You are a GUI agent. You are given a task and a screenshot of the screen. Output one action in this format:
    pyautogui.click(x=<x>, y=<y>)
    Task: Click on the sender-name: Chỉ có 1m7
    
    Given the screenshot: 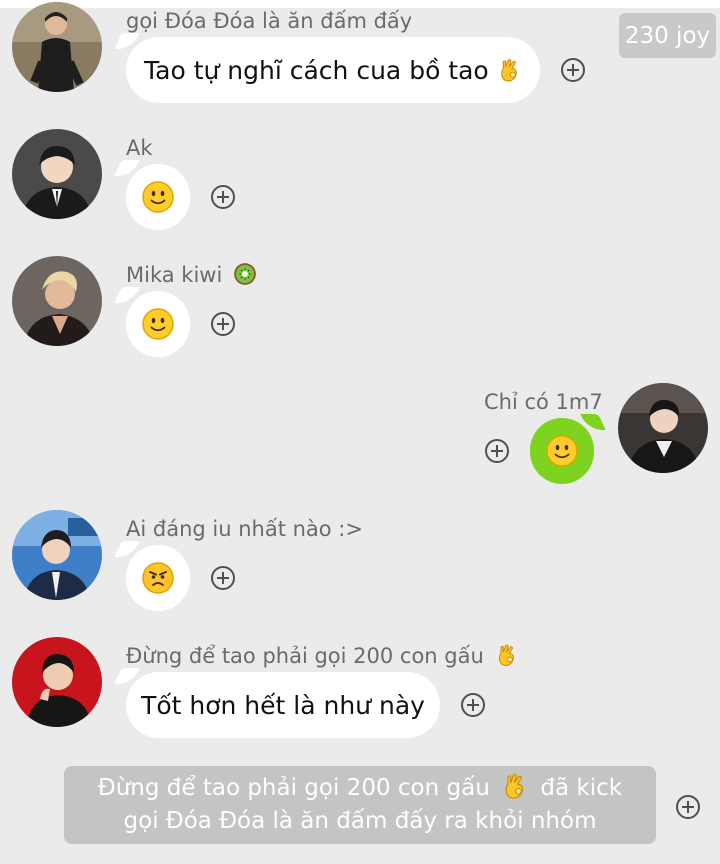 What is the action you would take?
    pyautogui.click(x=543, y=402)
    